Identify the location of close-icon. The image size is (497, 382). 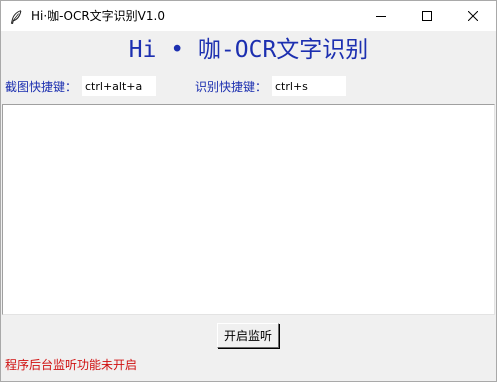
(473, 16).